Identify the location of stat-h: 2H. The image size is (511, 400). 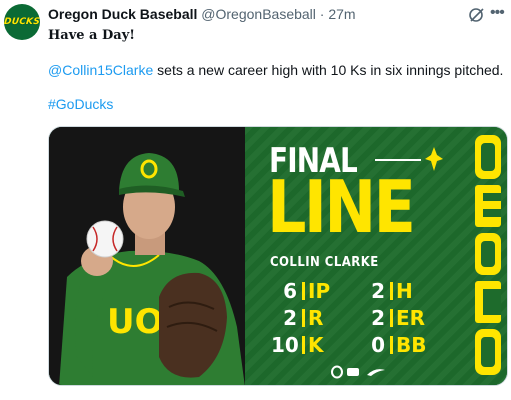
(392, 291).